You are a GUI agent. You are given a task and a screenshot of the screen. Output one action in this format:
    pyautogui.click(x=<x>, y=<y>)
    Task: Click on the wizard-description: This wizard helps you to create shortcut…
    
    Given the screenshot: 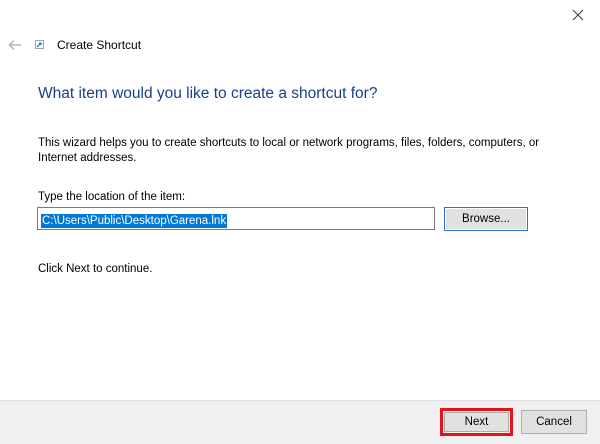 What is the action you would take?
    pyautogui.click(x=289, y=150)
    